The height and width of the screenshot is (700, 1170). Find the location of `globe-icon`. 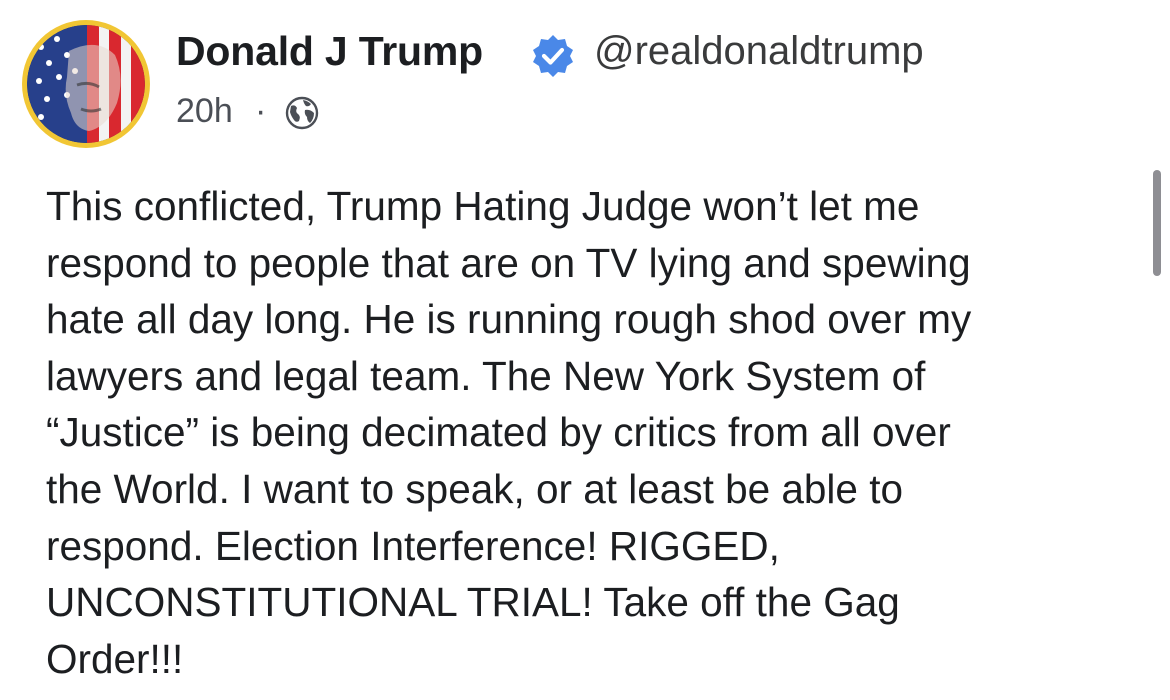

globe-icon is located at coordinates (302, 113).